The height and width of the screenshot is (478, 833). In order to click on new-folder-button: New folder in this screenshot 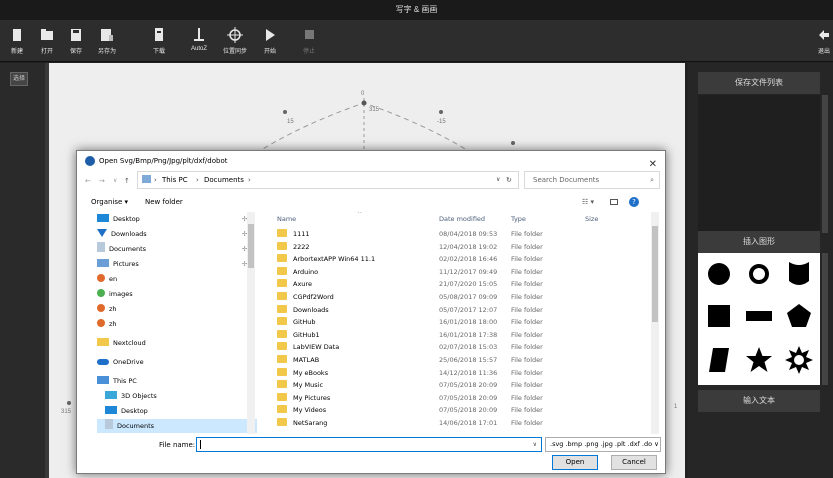, I will do `click(164, 202)`.